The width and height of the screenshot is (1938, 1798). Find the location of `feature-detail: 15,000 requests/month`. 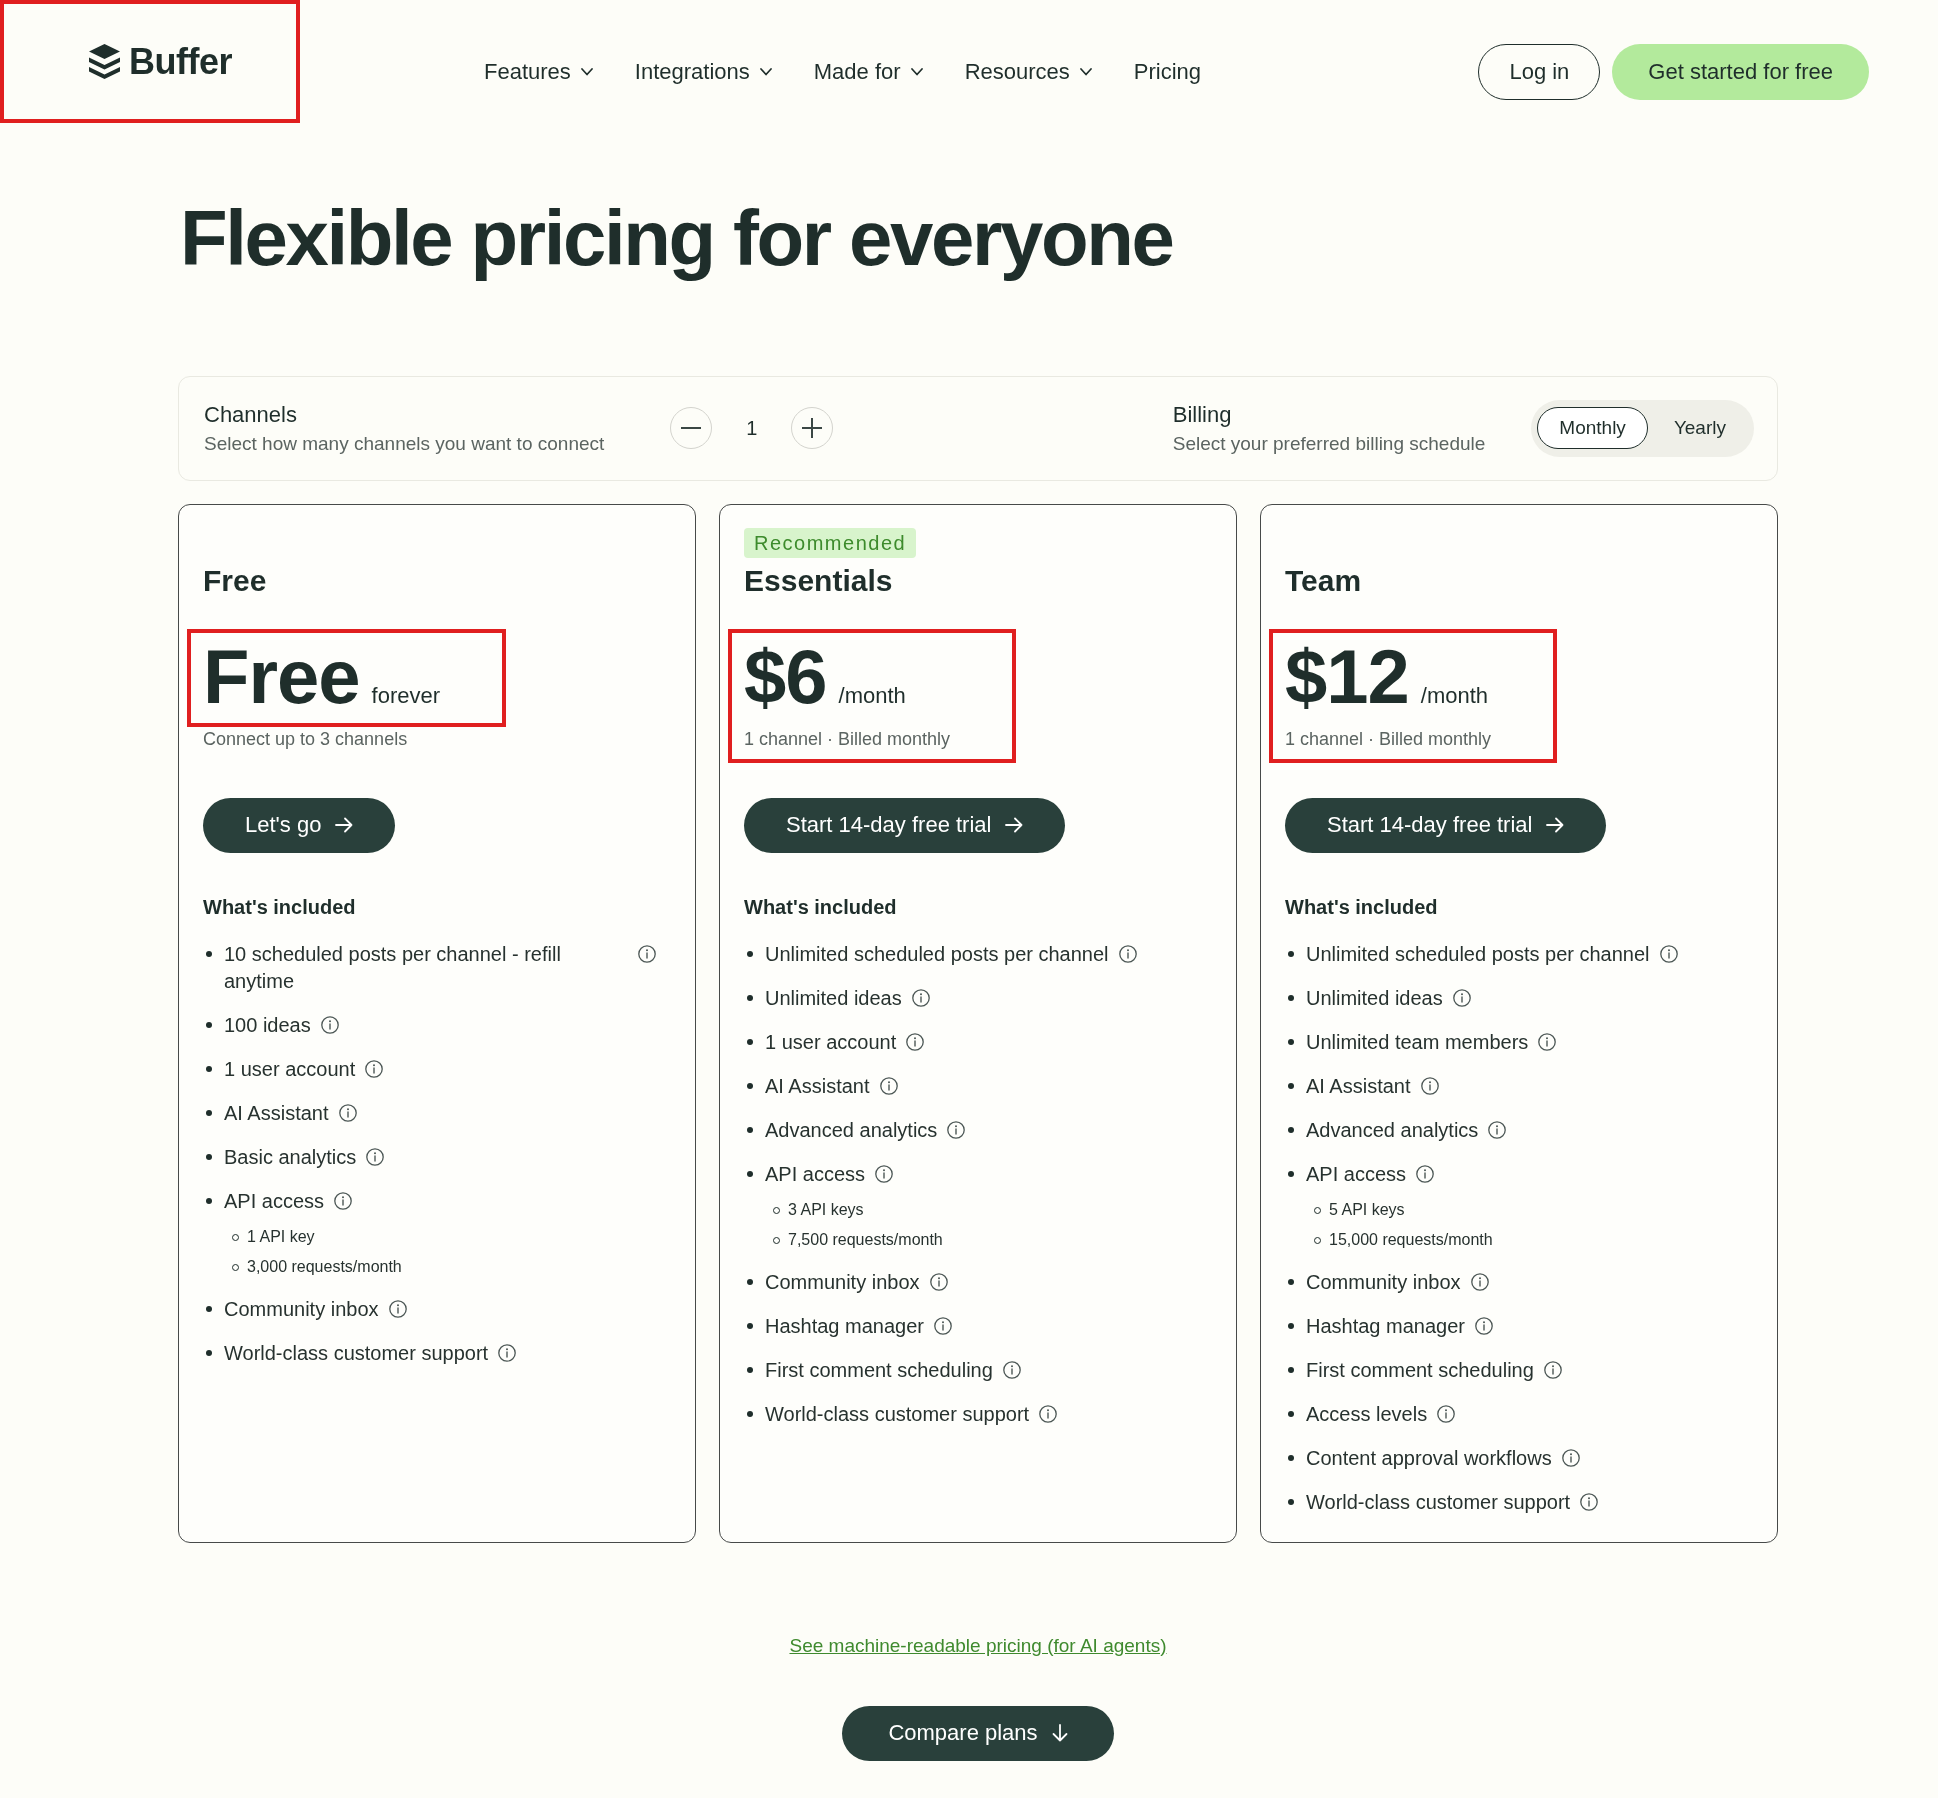

feature-detail: 15,000 requests/month is located at coordinates (1411, 1239).